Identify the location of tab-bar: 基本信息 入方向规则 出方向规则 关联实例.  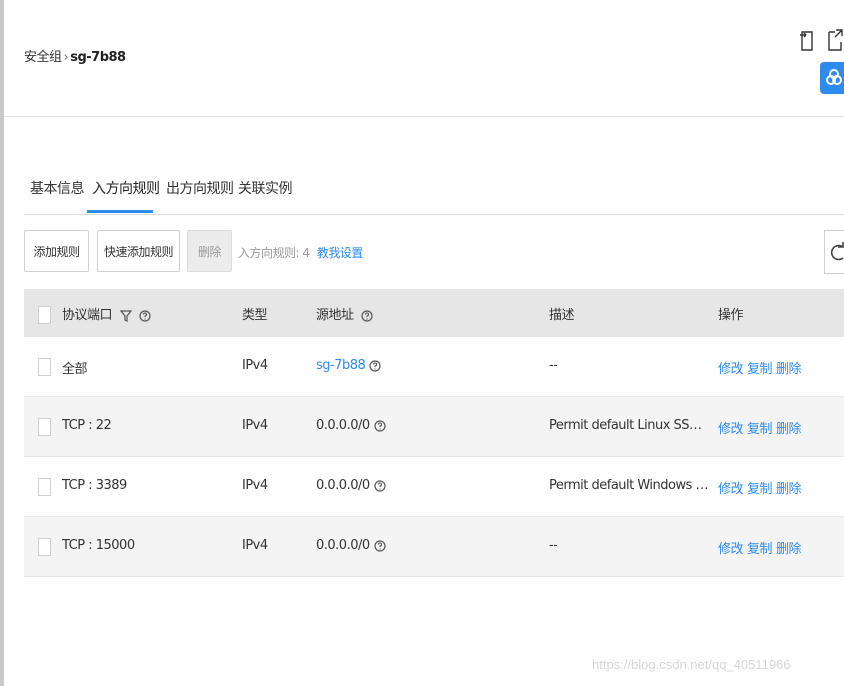
(434, 191).